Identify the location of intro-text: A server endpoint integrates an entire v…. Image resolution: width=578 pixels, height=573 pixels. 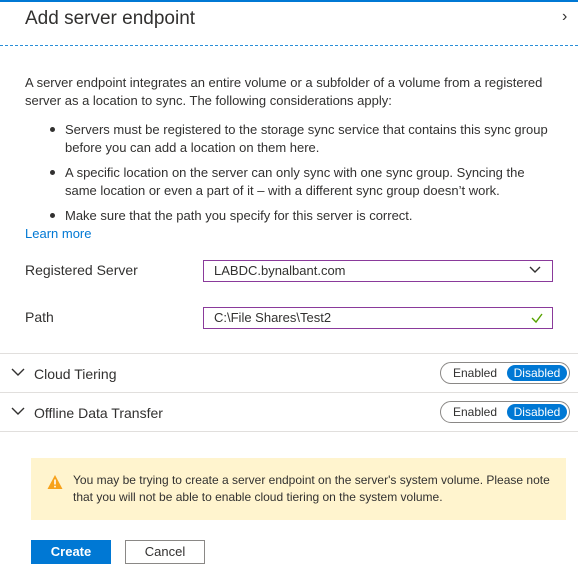
(284, 91).